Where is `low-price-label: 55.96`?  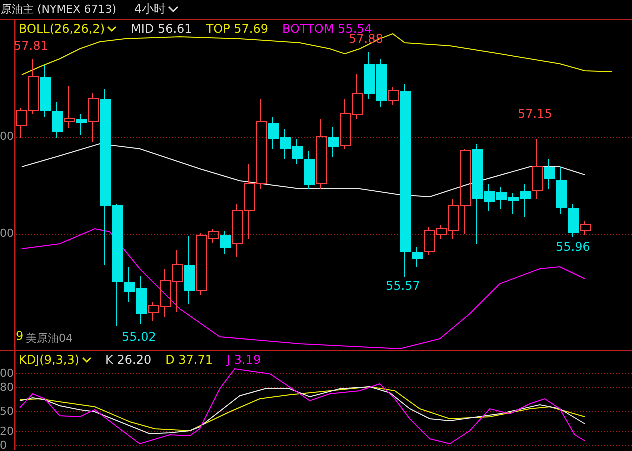
low-price-label: 55.96 is located at coordinates (573, 247).